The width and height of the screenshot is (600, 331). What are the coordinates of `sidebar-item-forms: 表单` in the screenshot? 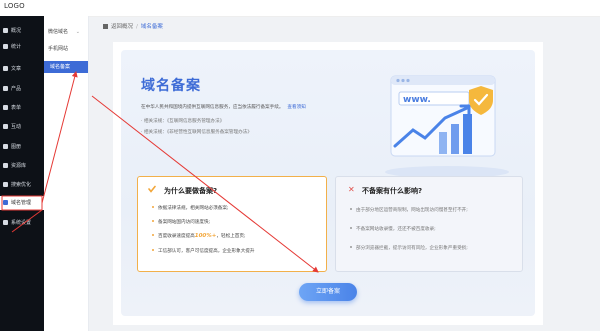 It's located at (22, 108).